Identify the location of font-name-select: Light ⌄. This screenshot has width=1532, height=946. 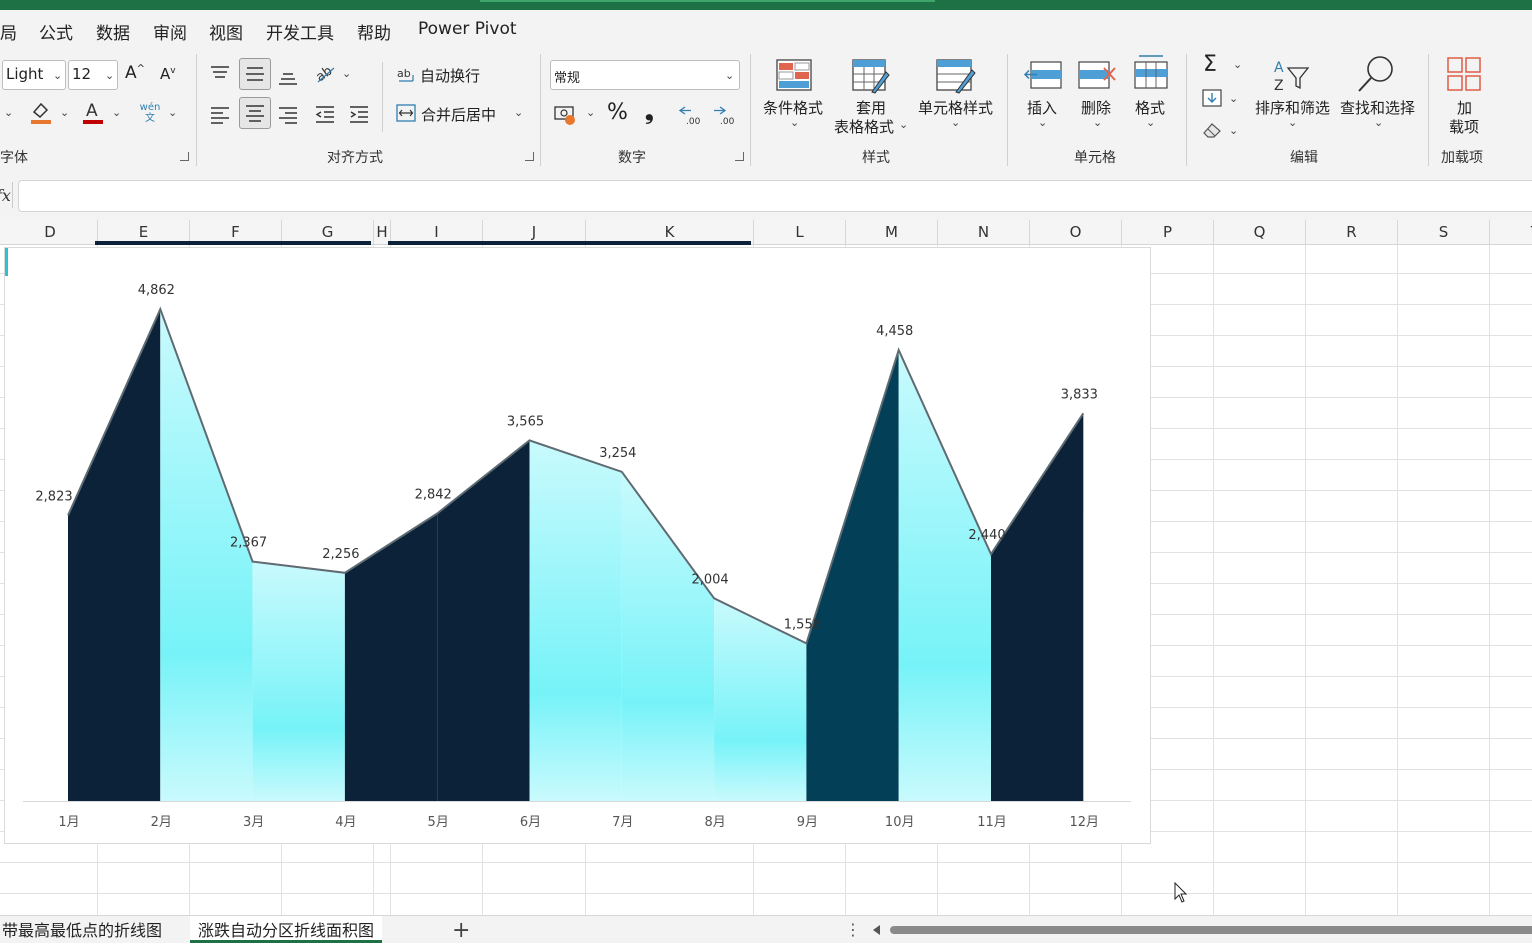
(34, 75).